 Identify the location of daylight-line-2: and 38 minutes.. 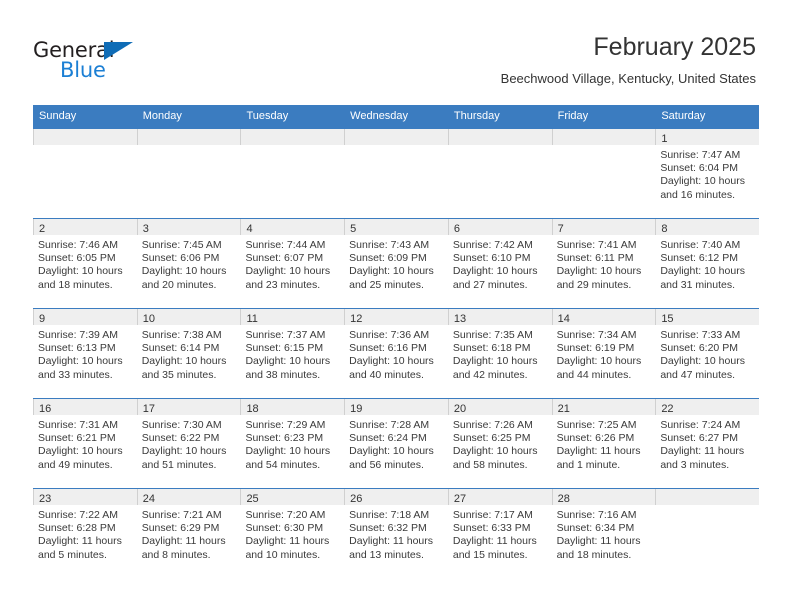
(283, 374).